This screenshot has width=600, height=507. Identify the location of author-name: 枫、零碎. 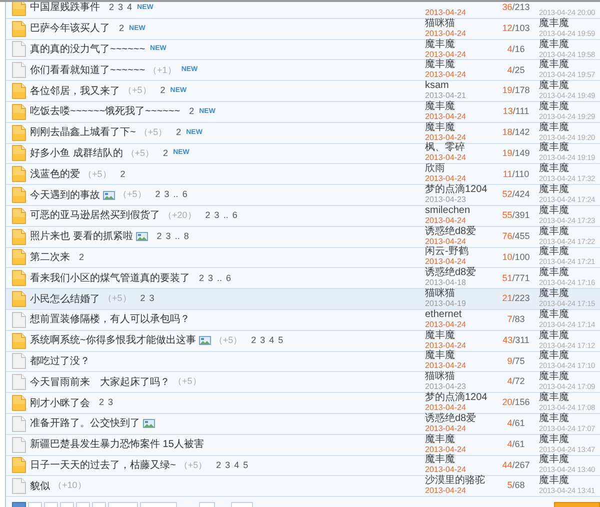
(459, 148).